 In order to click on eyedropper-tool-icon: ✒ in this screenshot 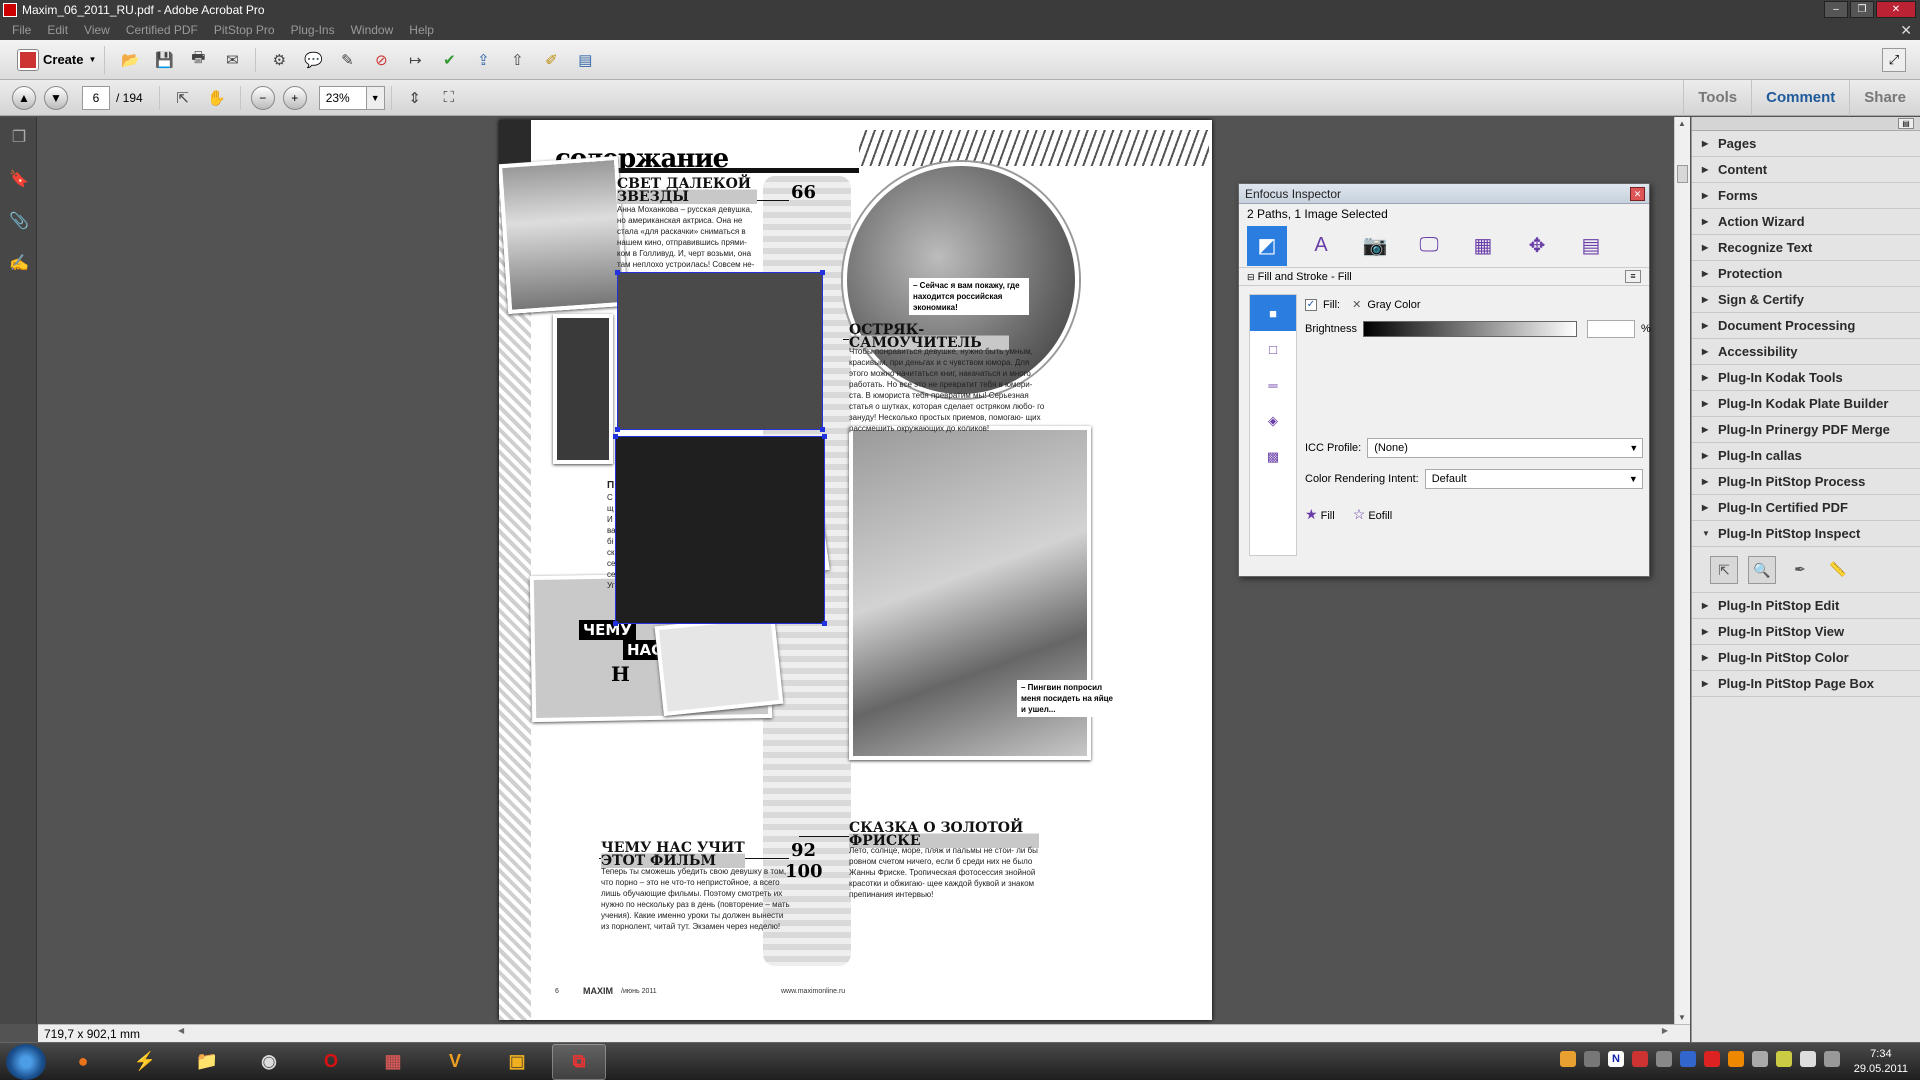, I will do `click(1800, 570)`.